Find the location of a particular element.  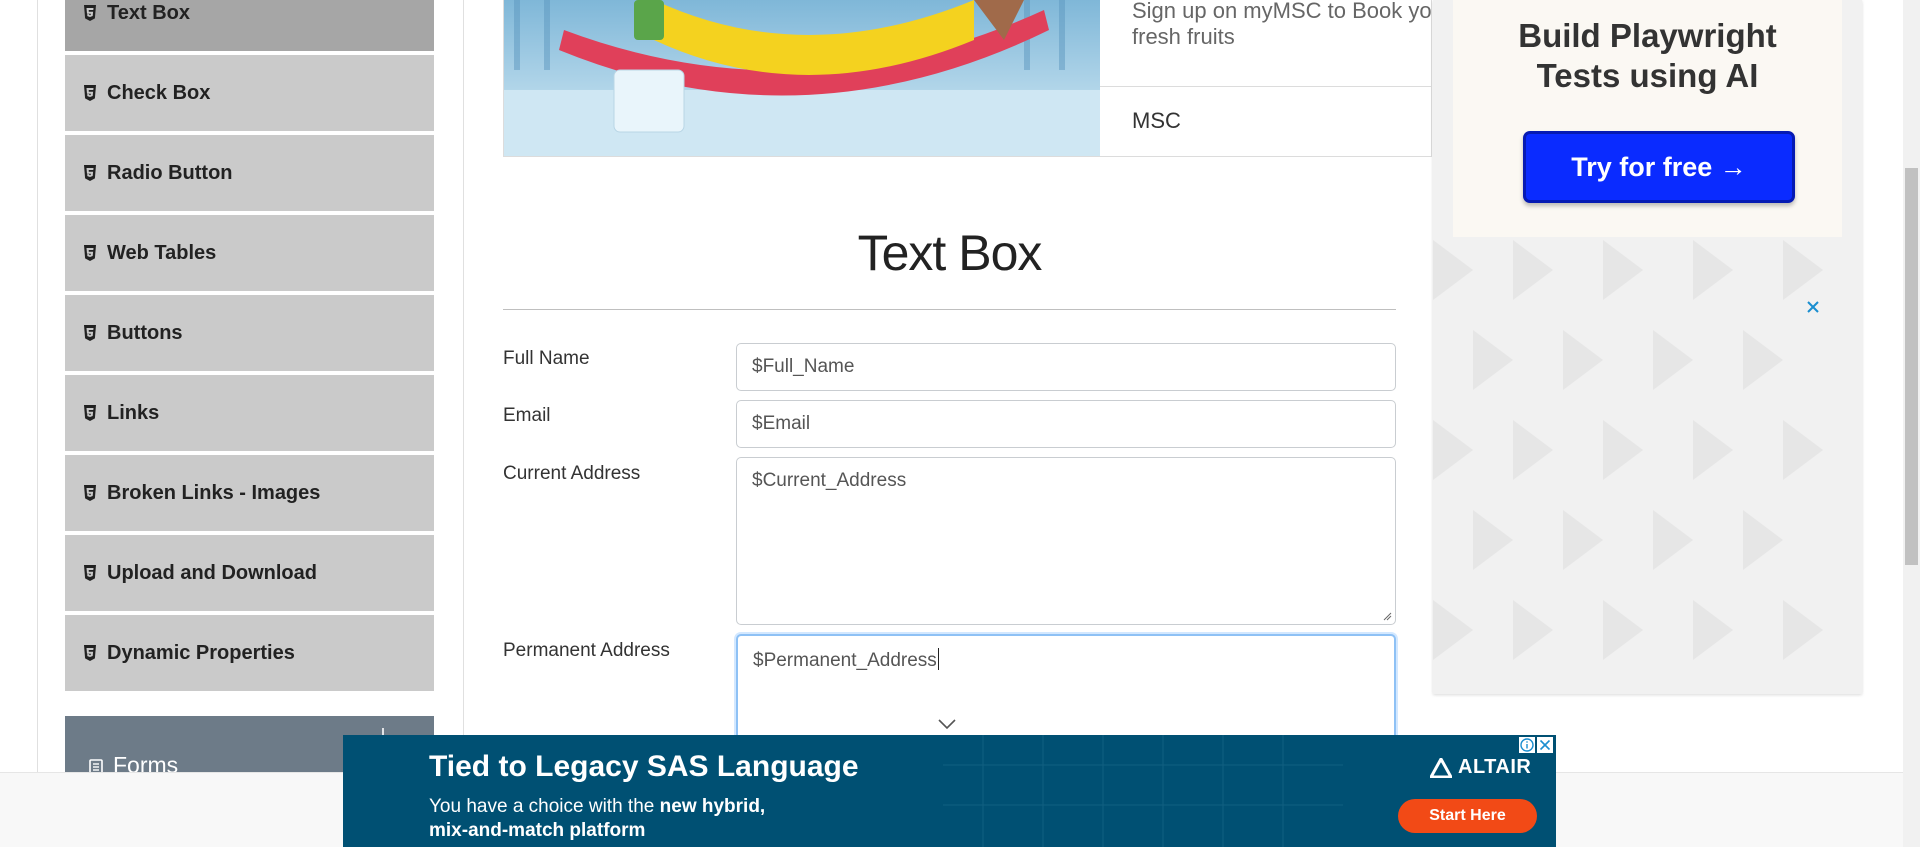

sidebar-item-text-box: Text Box is located at coordinates (249, 26).